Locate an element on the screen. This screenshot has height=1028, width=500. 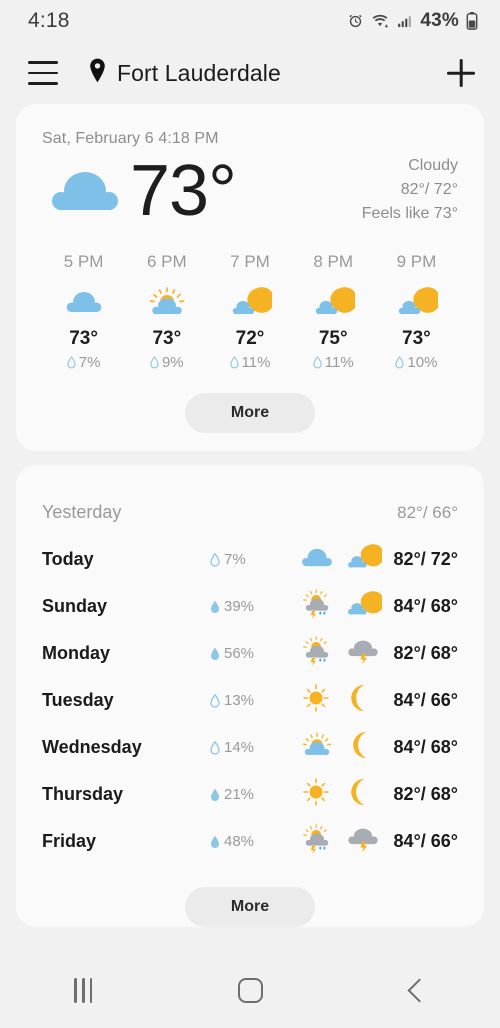
hourly-item: 5 PM 73° 7% is located at coordinates (83, 311).